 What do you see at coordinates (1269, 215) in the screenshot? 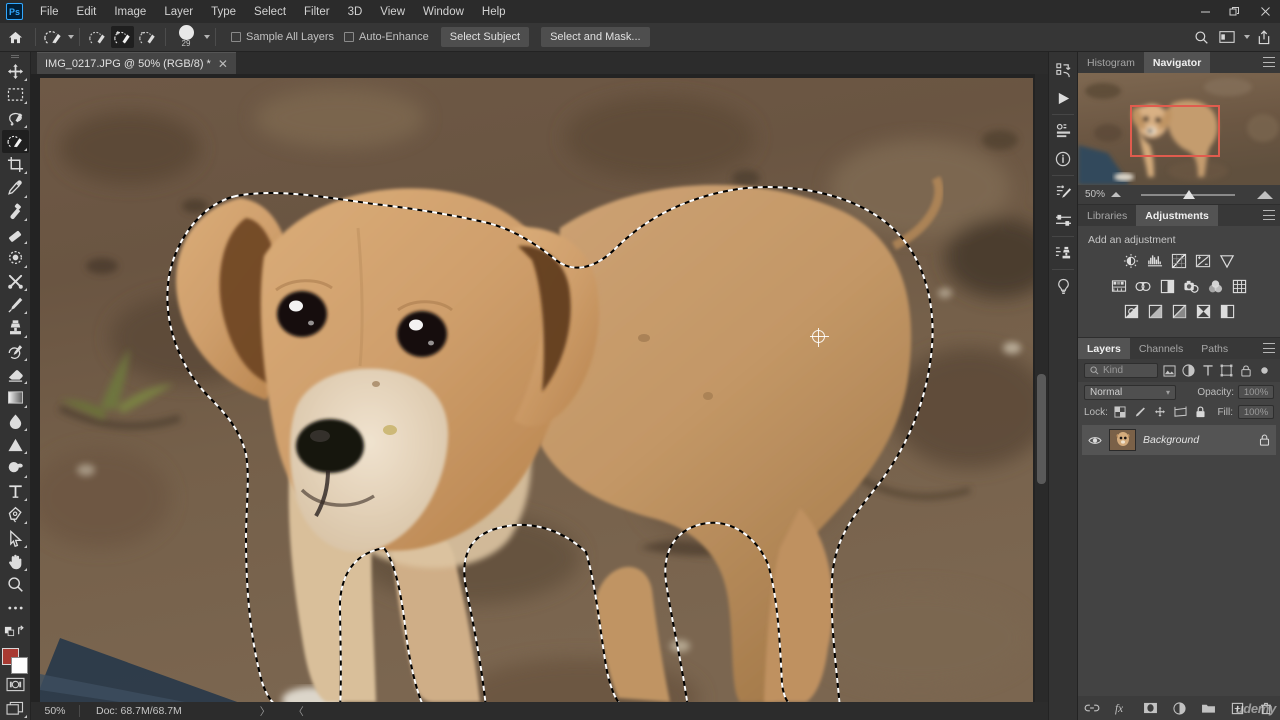
I see `panel-menu-icon` at bounding box center [1269, 215].